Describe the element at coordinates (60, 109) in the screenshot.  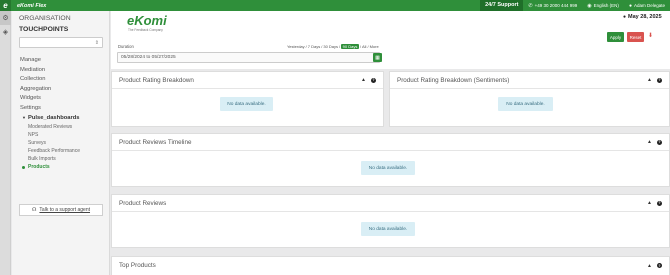
I see `sidebar-item-settings: Settings` at that location.